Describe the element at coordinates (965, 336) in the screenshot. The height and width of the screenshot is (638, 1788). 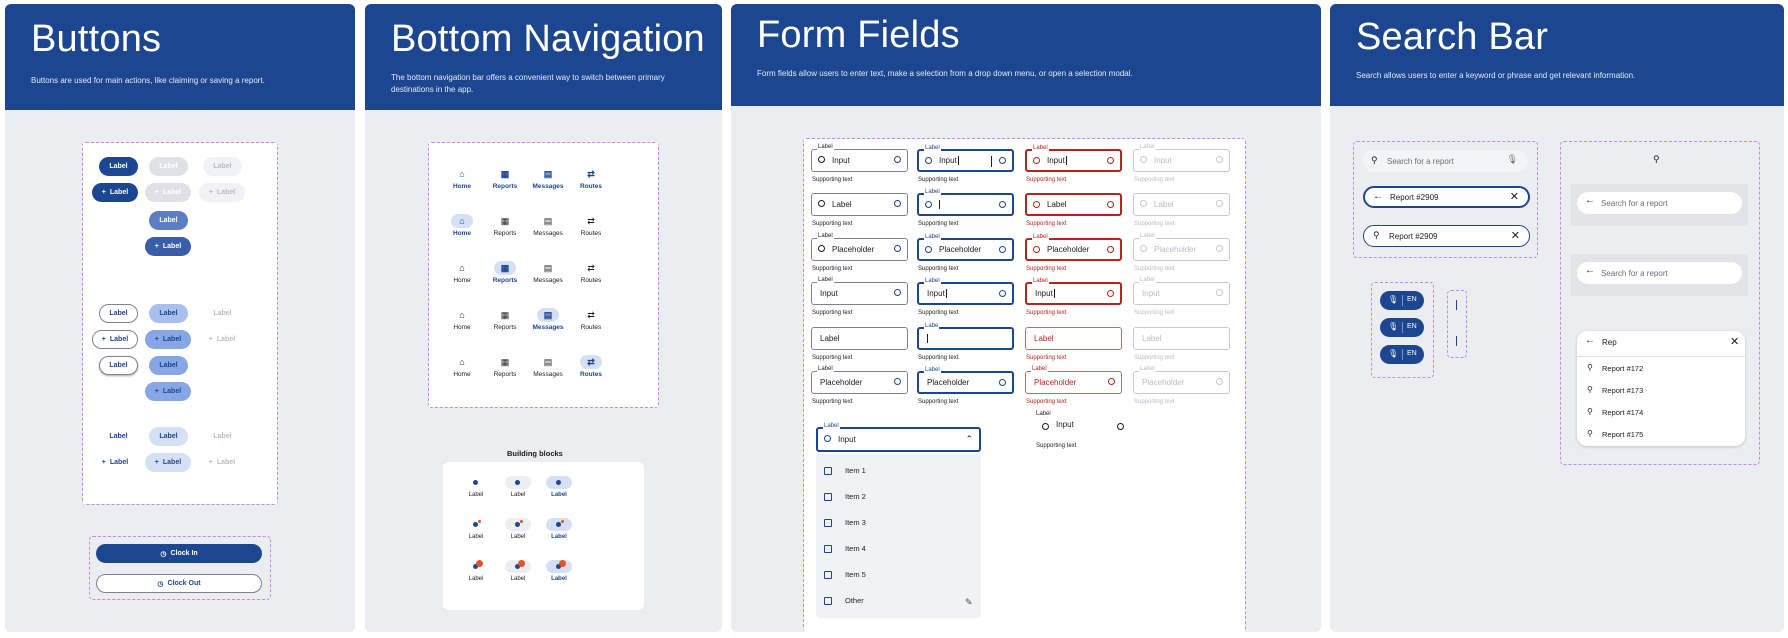
I see `text-field: Labe` at that location.